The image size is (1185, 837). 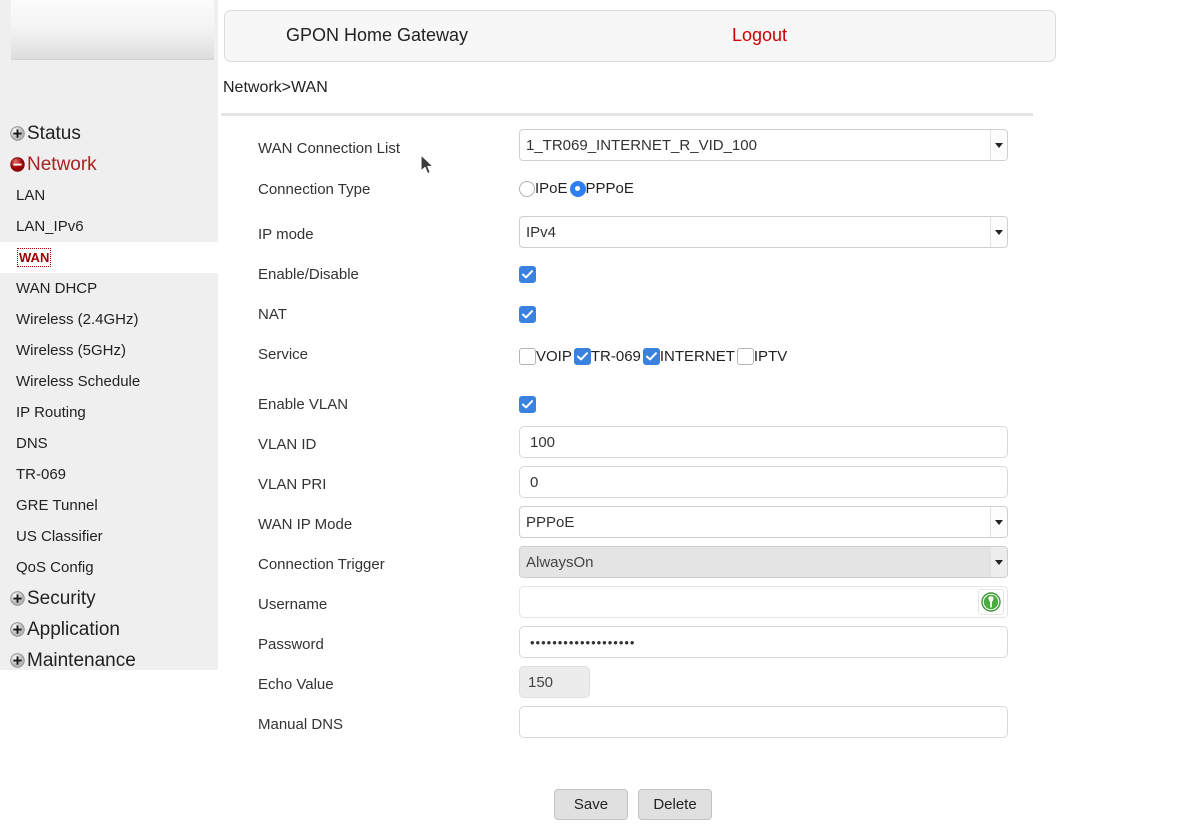 I want to click on row-username: Username, so click(x=592, y=603).